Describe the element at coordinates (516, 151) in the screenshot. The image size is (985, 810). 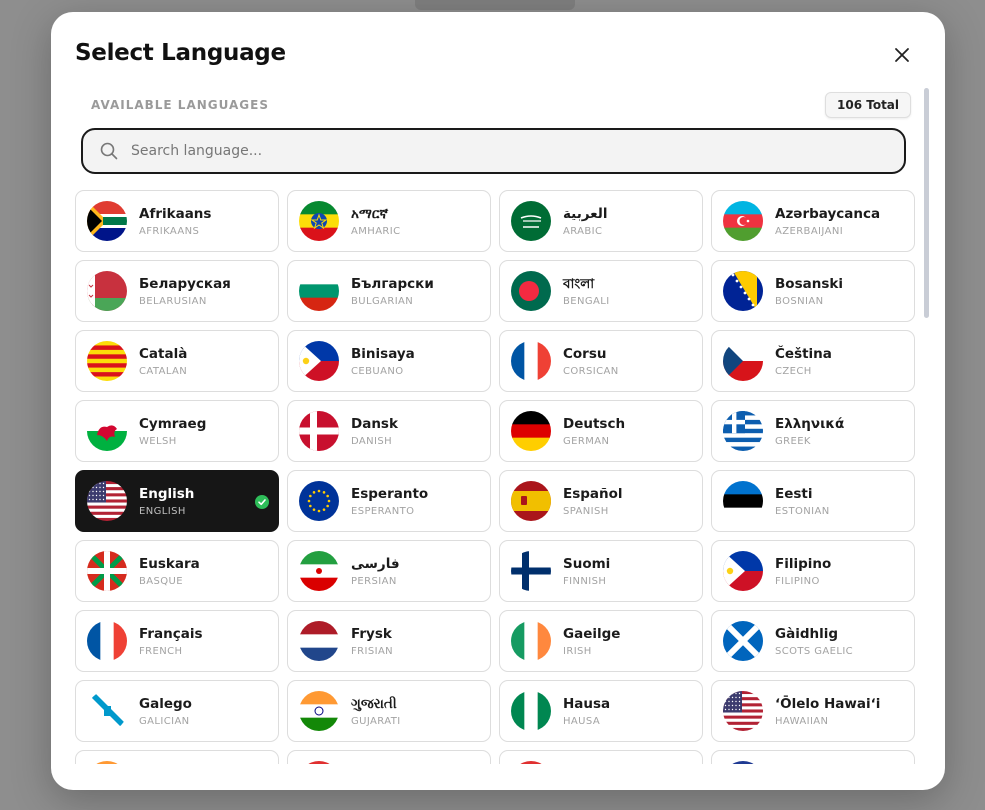
I see `search-input` at that location.